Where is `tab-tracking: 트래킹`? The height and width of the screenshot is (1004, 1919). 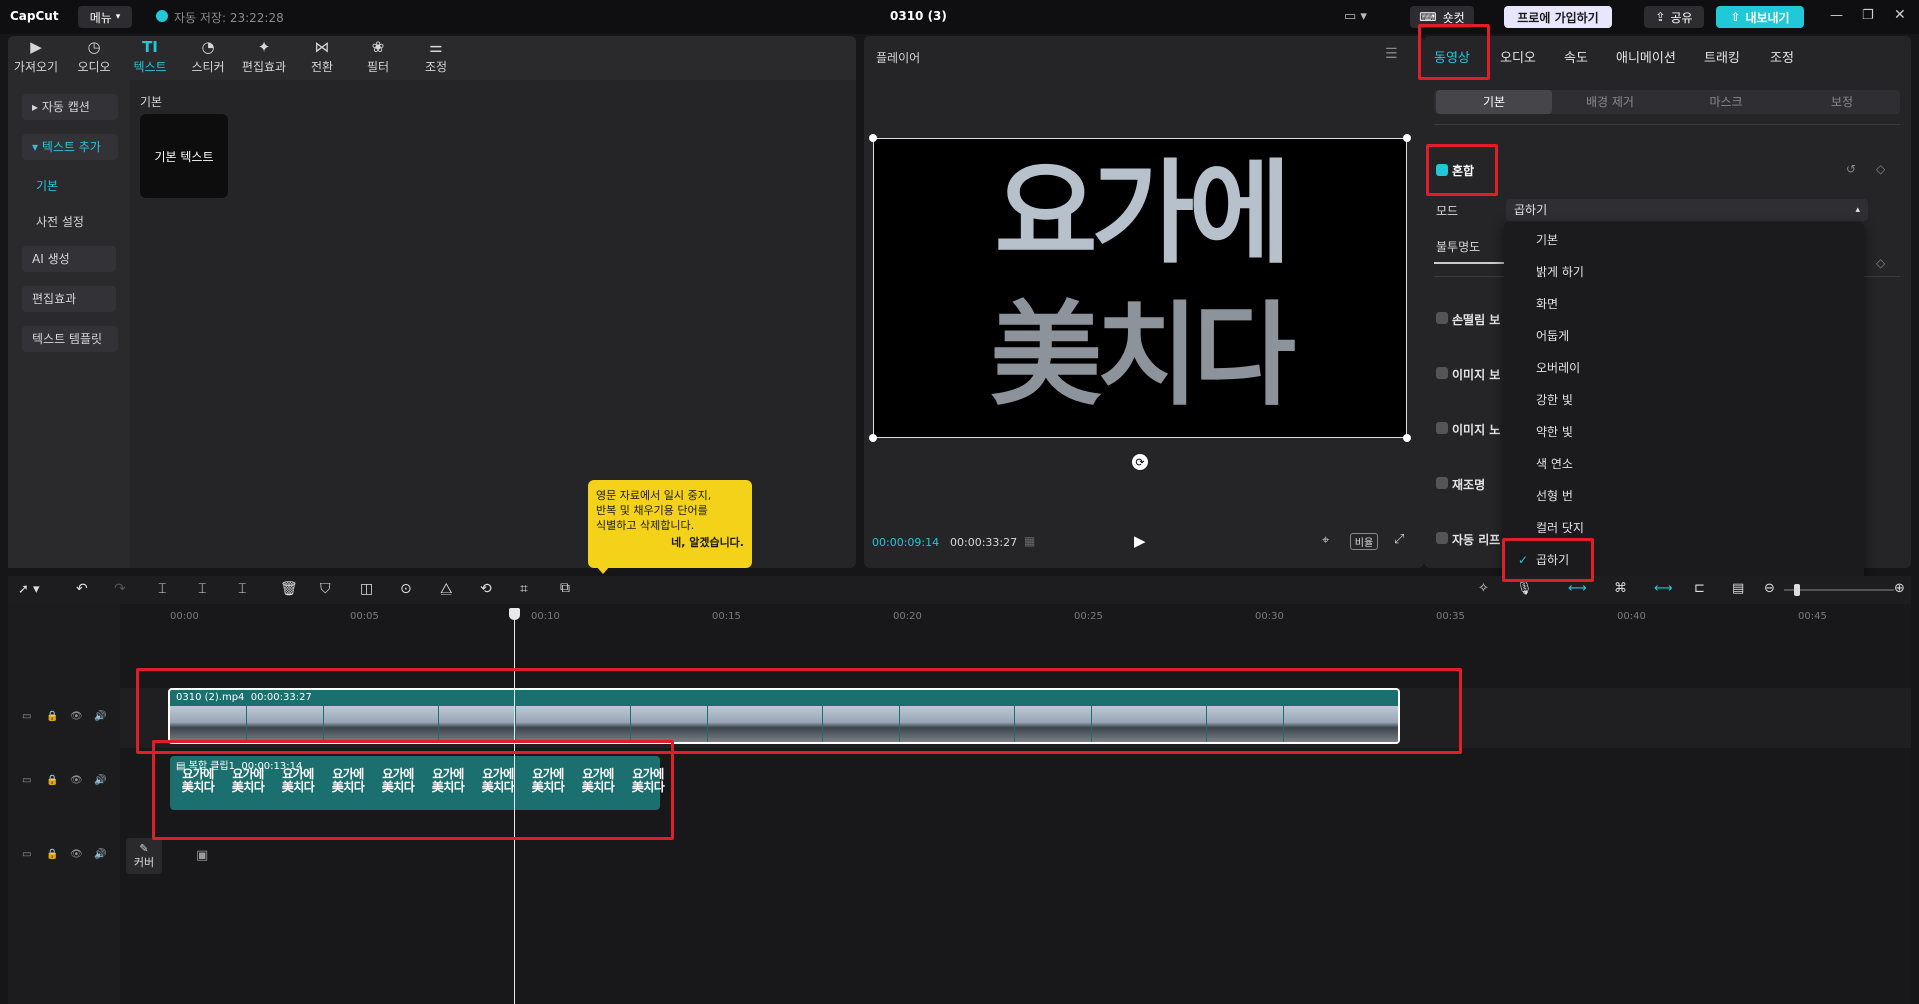 tab-tracking: 트래킹 is located at coordinates (1722, 56).